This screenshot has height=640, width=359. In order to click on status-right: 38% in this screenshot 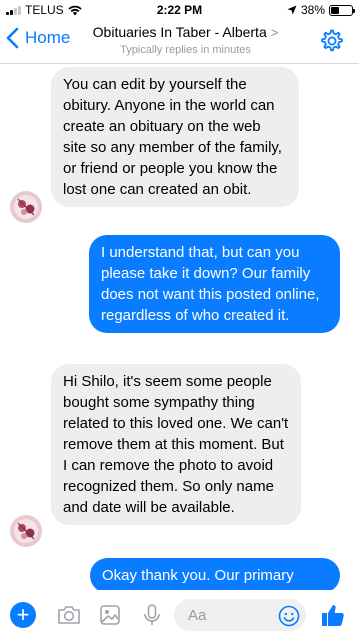, I will do `click(321, 10)`.